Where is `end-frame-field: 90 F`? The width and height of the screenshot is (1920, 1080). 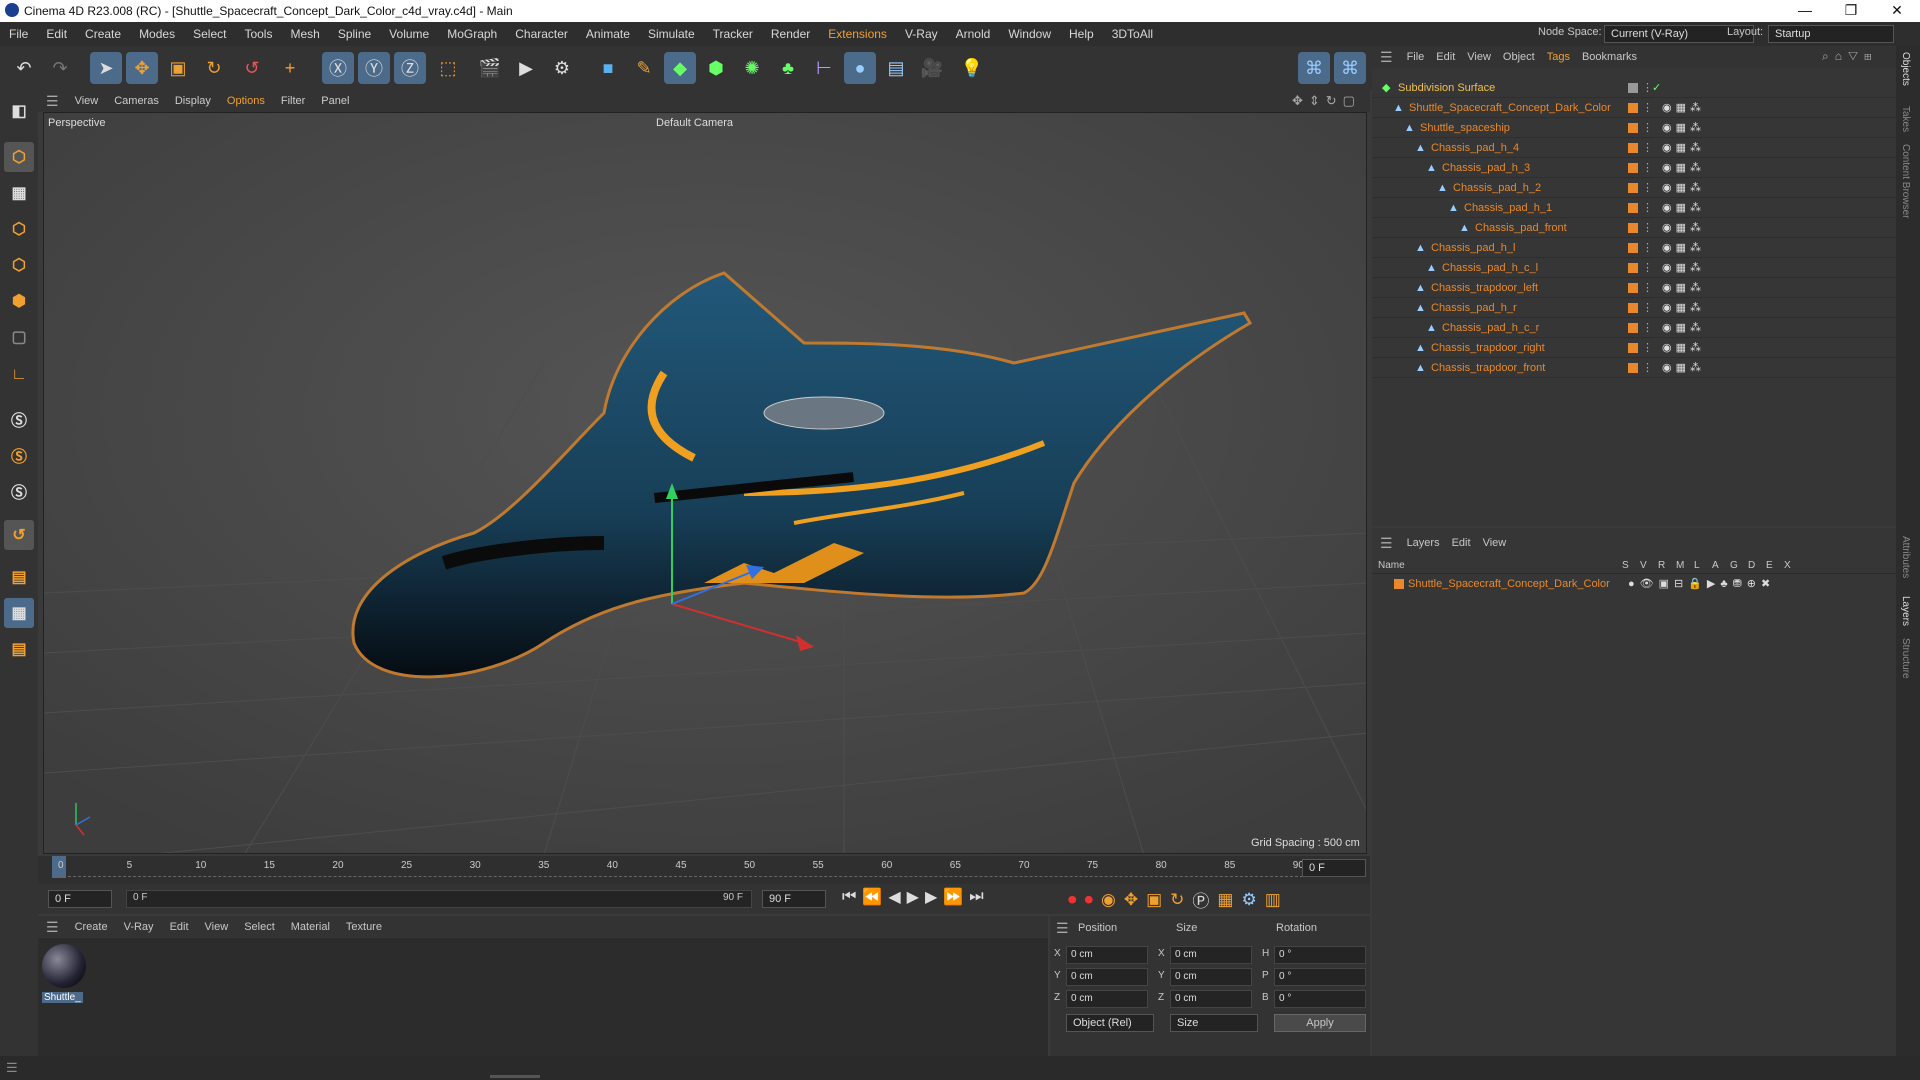
end-frame-field: 90 F is located at coordinates (794, 899).